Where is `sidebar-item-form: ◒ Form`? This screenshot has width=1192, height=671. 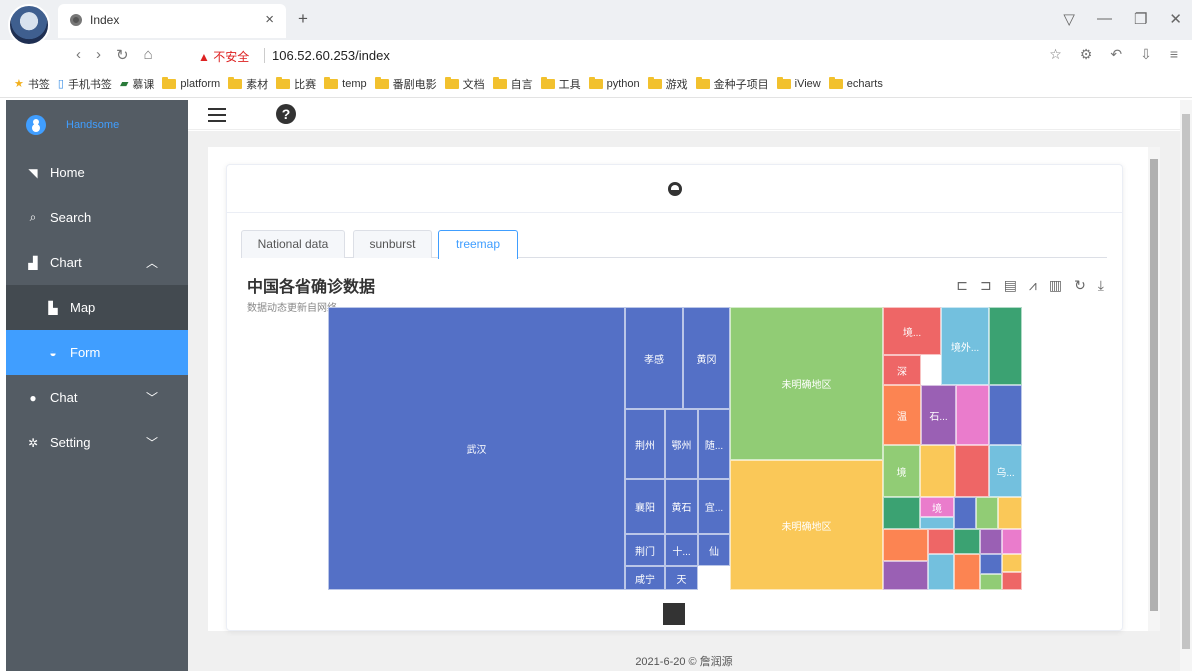 sidebar-item-form: ◒ Form is located at coordinates (97, 352).